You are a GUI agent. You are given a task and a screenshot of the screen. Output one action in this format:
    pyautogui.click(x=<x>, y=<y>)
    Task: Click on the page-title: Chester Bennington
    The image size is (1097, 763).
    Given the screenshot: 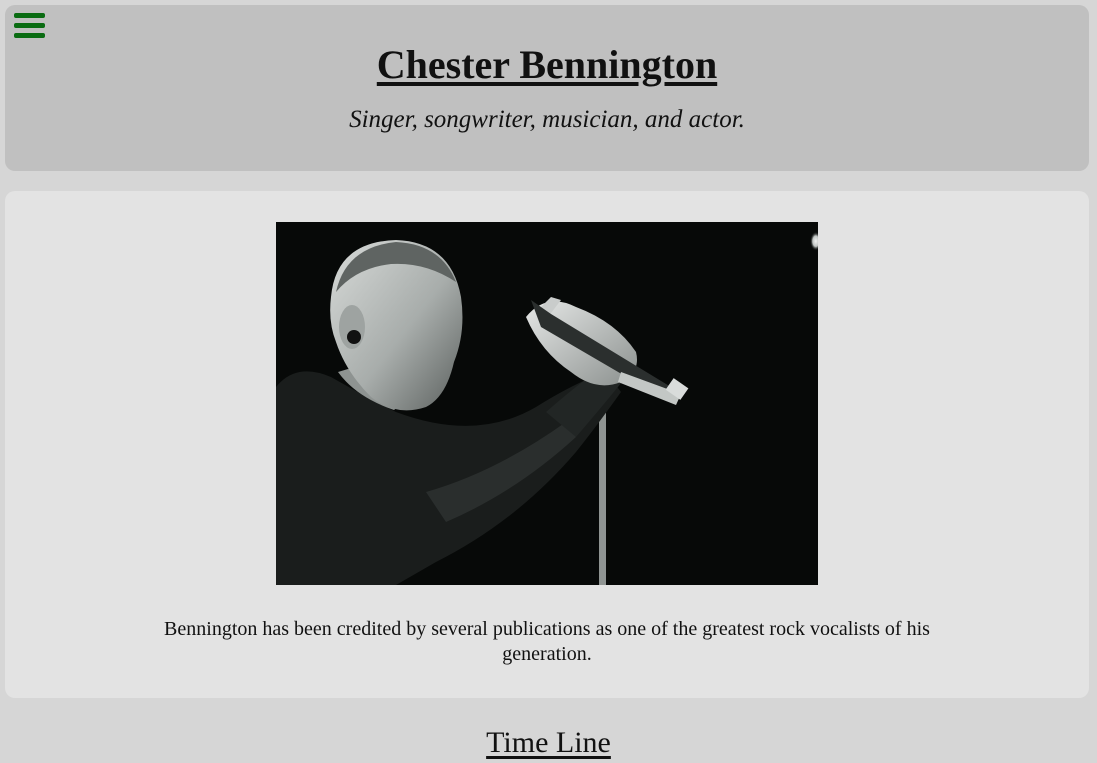 What is the action you would take?
    pyautogui.click(x=547, y=64)
    